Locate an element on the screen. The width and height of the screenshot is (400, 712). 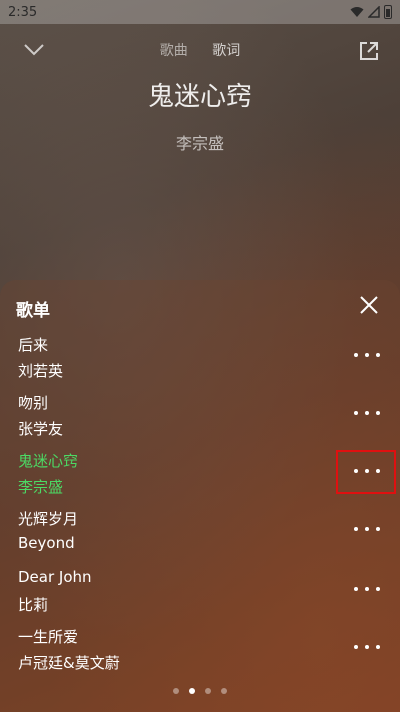
track-artist: 比莉 is located at coordinates (33, 605).